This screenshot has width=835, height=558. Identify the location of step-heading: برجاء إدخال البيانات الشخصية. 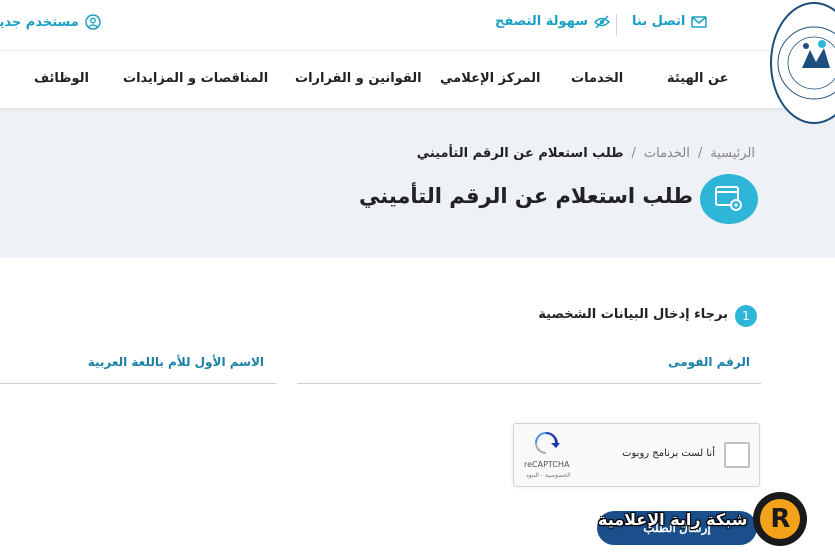
(633, 314).